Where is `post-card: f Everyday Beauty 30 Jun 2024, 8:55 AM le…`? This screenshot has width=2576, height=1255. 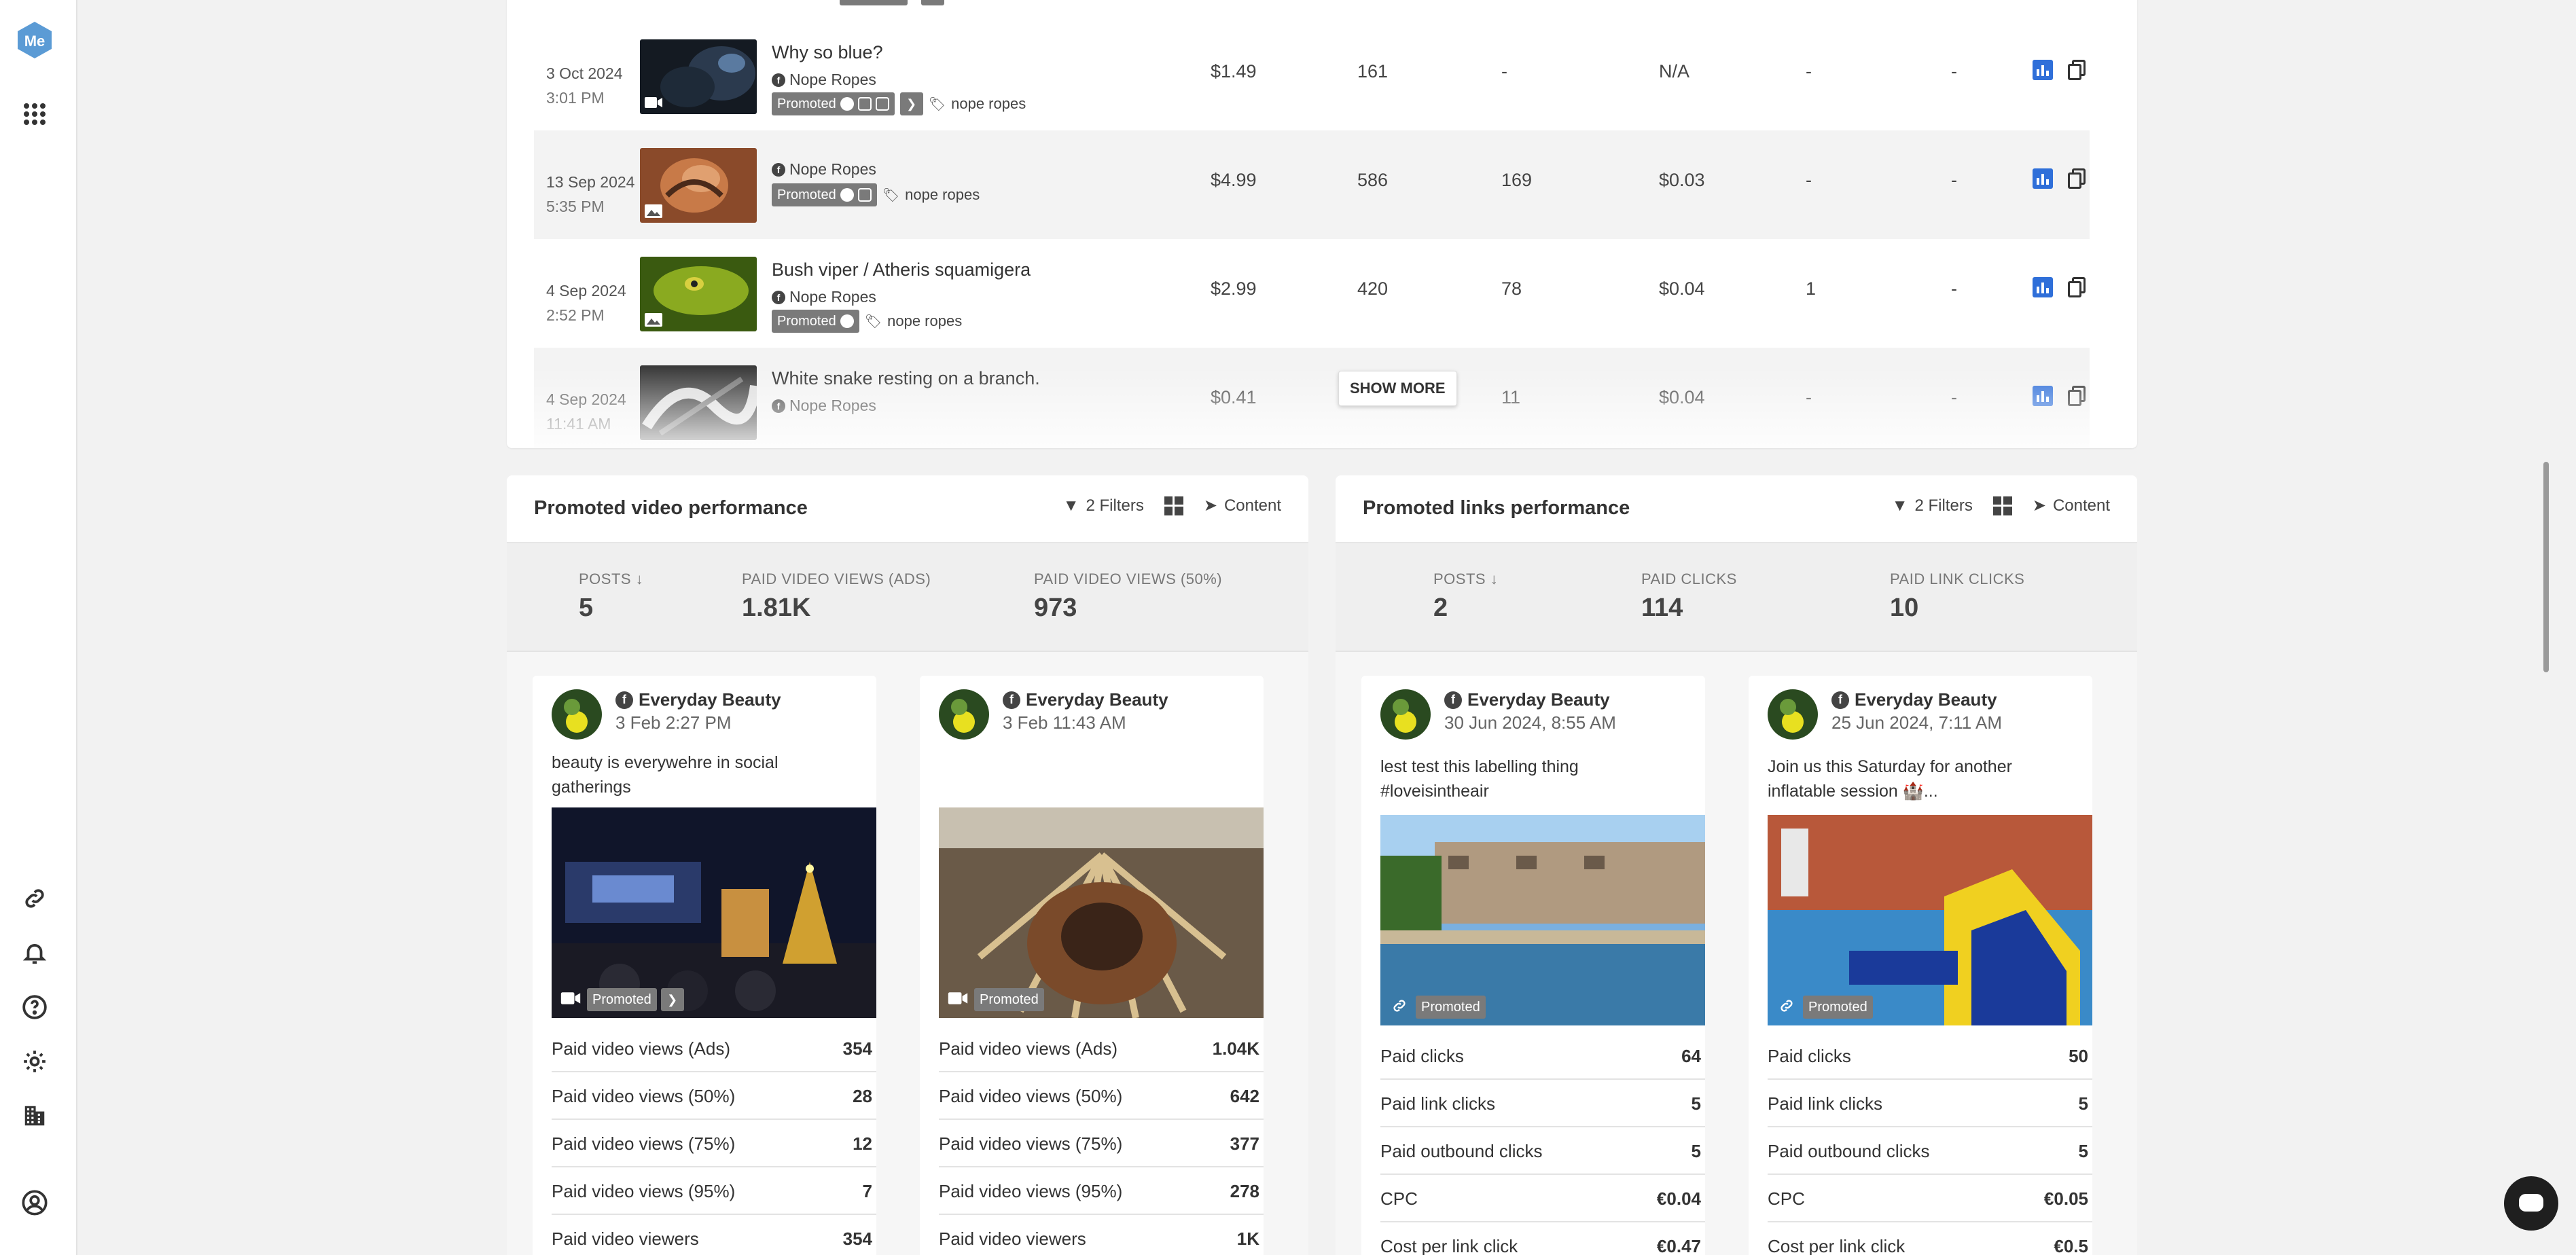
post-card: f Everyday Beauty 30 Jun 2024, 8:55 AM le… is located at coordinates (1533, 965).